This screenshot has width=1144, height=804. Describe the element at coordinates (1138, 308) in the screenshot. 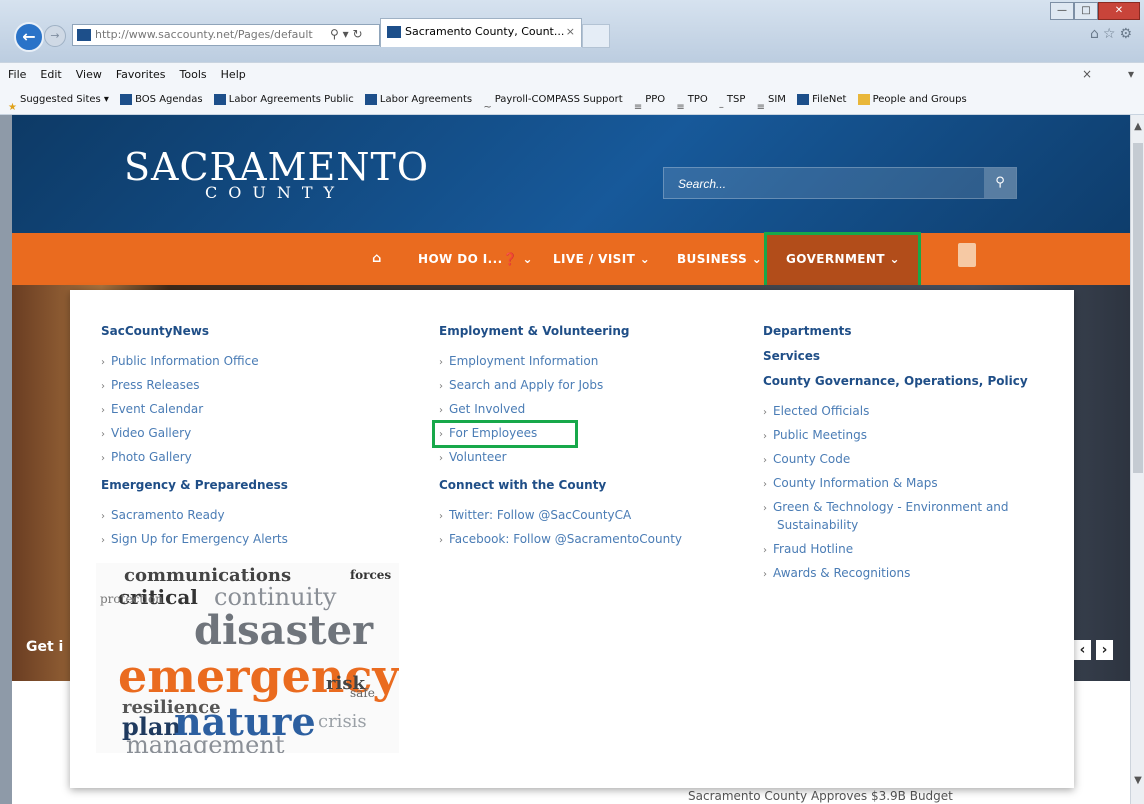

I see `scroll-thumb` at that location.